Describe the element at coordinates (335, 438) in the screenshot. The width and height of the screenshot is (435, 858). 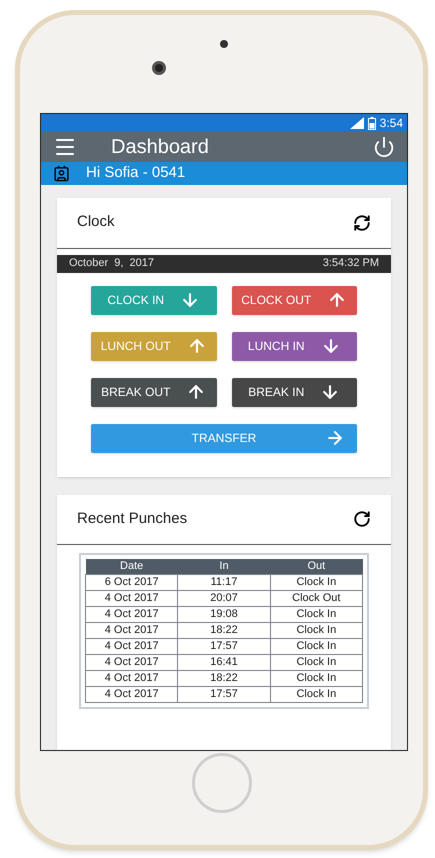
I see `right-arrow-icon` at that location.